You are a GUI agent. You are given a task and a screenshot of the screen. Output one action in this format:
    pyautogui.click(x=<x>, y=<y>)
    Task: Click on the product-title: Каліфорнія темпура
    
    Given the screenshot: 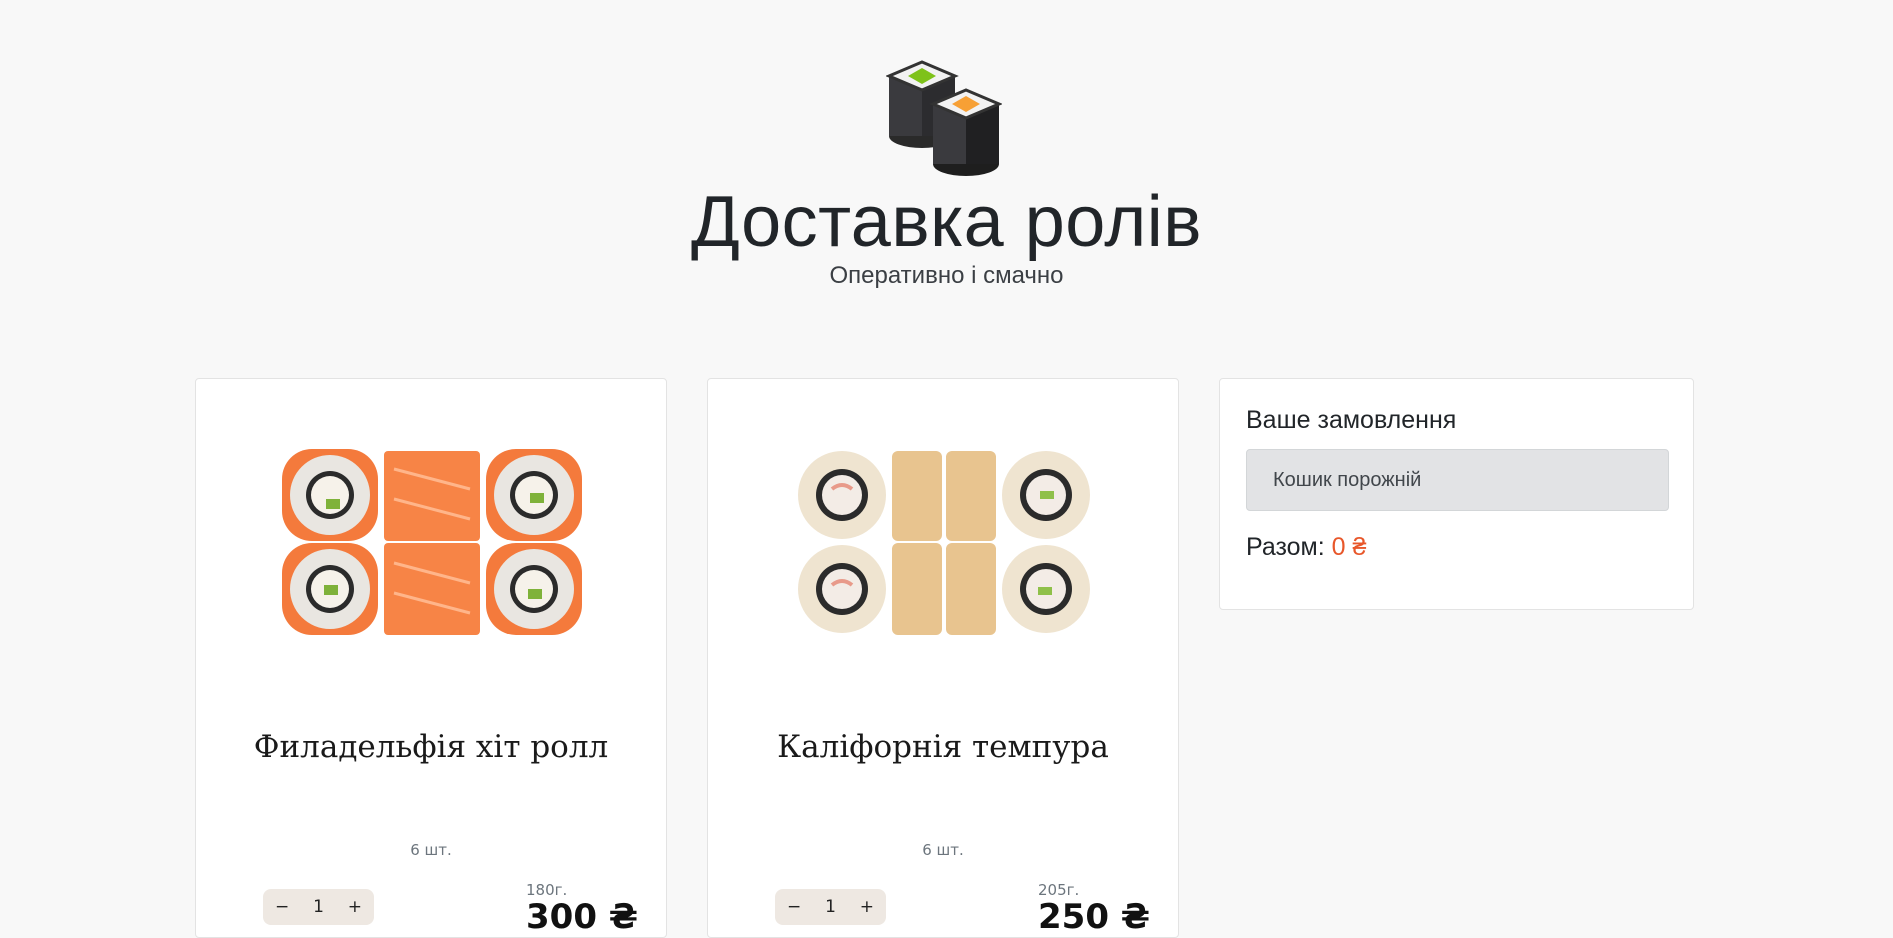 What is the action you would take?
    pyautogui.click(x=943, y=747)
    